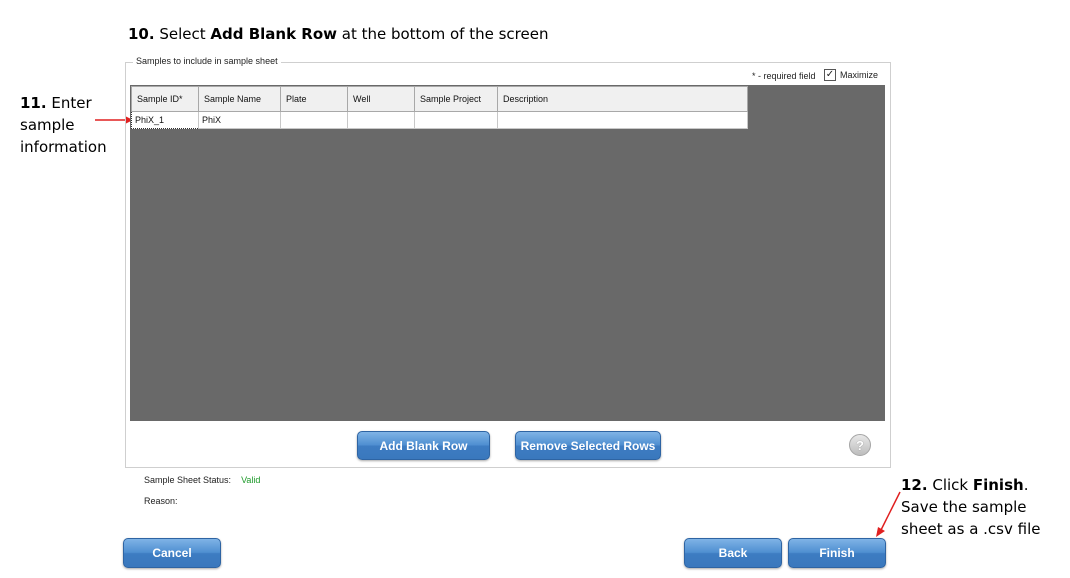 The width and height of the screenshot is (1070, 578). Describe the element at coordinates (588, 445) in the screenshot. I see `remove-selected-rows-button: Remove Selected Rows` at that location.